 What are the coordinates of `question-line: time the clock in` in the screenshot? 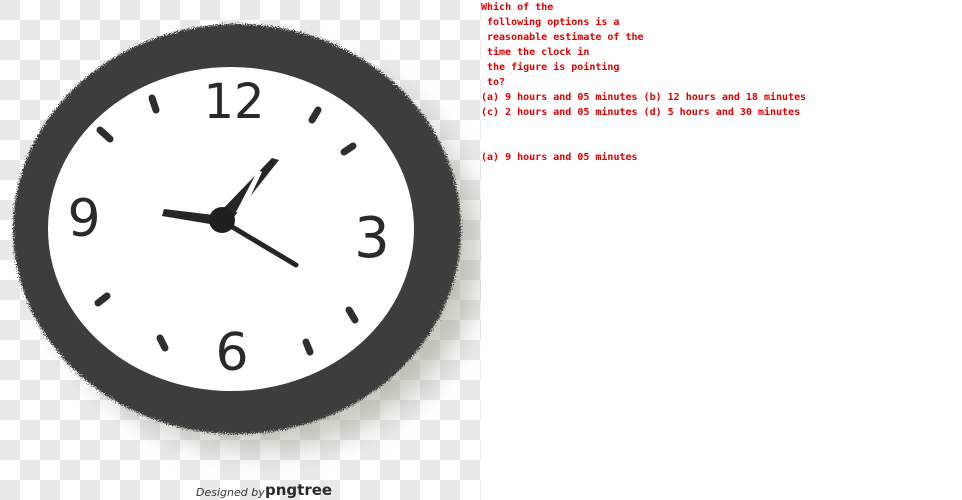 It's located at (538, 52).